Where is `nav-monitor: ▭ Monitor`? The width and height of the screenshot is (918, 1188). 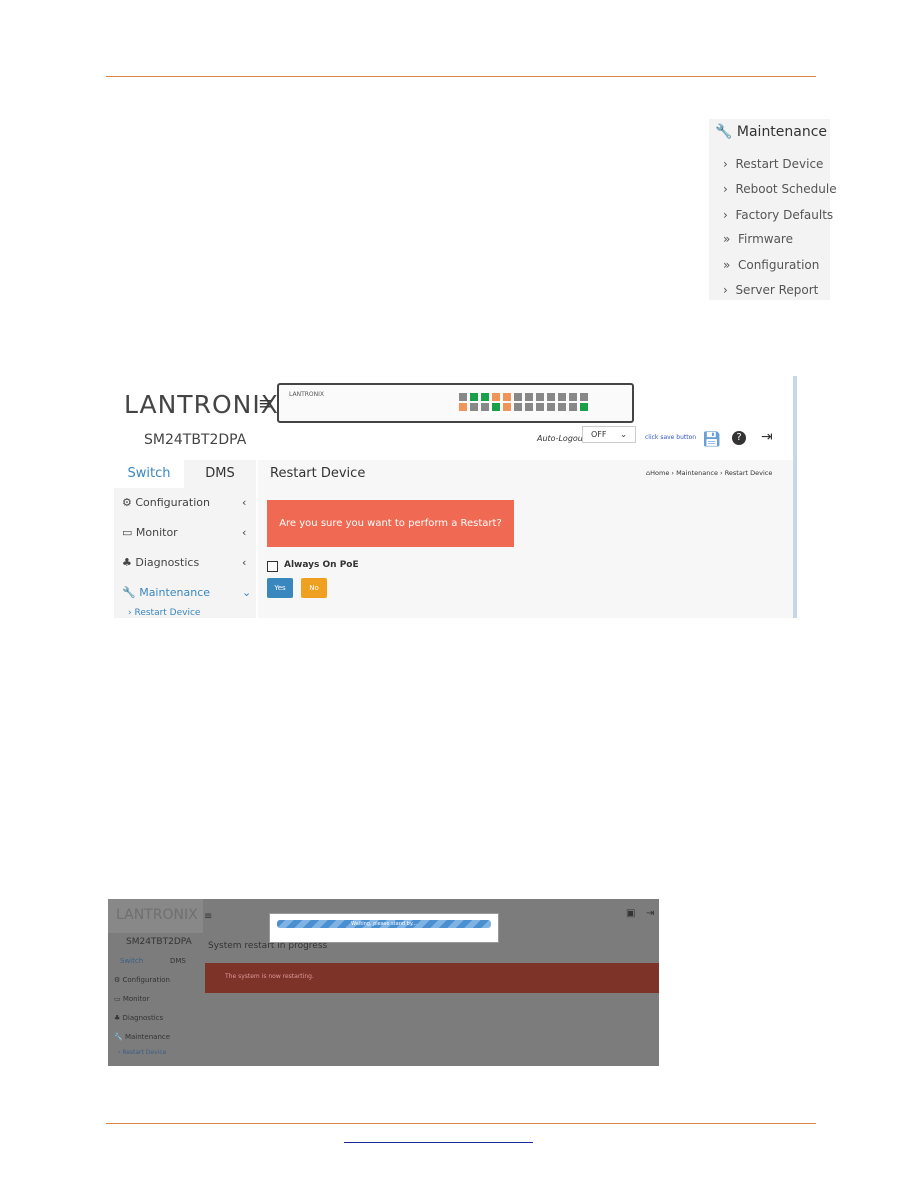
nav-monitor: ▭ Monitor is located at coordinates (131, 999).